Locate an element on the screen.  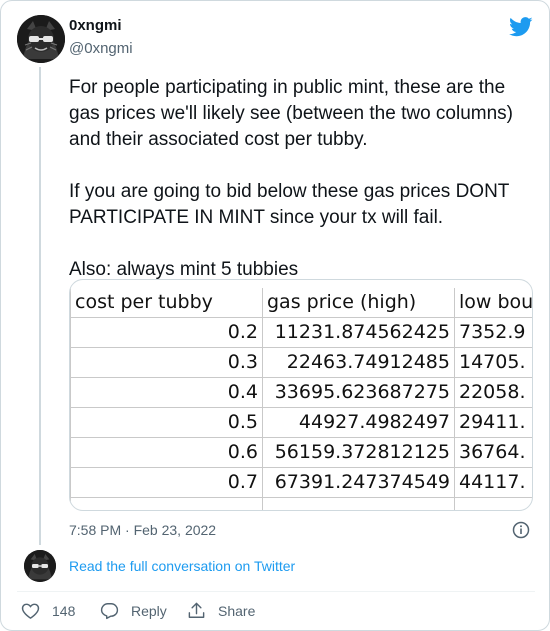
reply-button: Reply is located at coordinates (133, 610).